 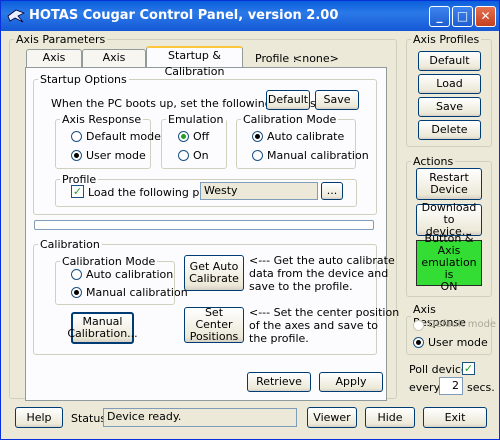 I want to click on set-center-desc-line: of the axes and save to, so click(x=314, y=325).